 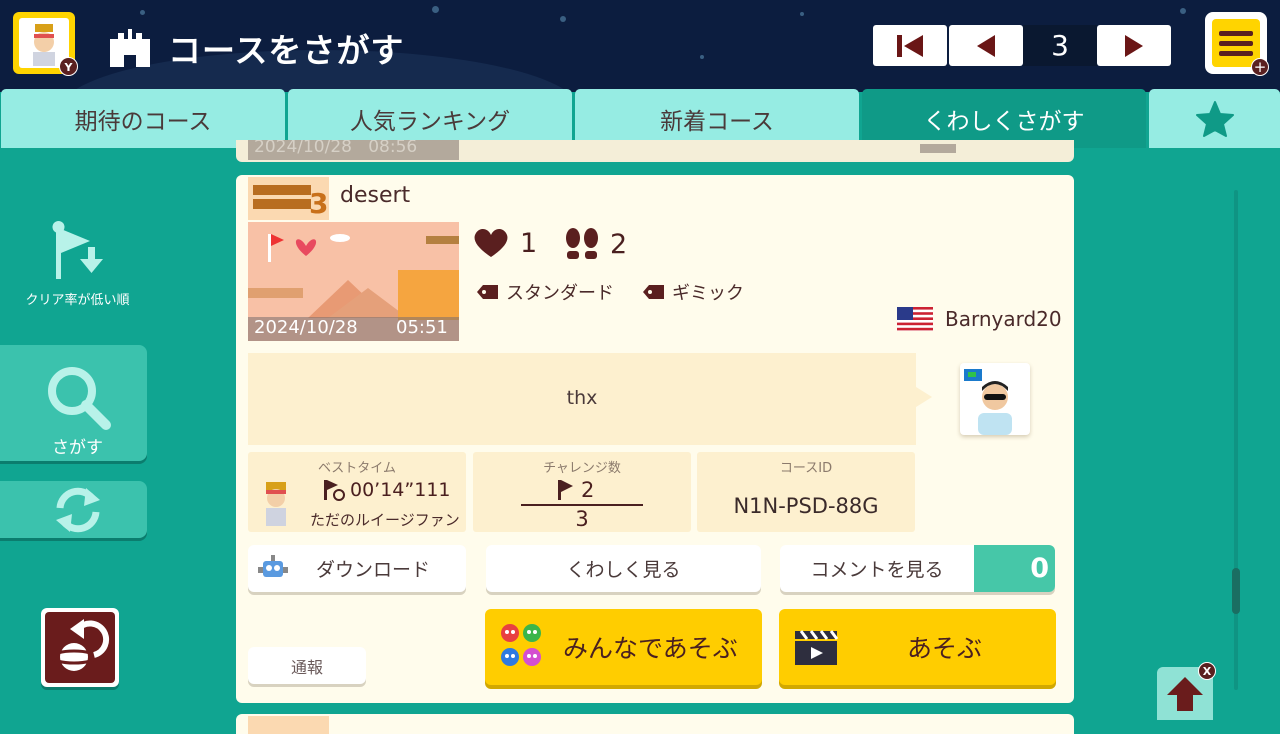 What do you see at coordinates (806, 468) in the screenshot?
I see `course-id-label: コースID` at bounding box center [806, 468].